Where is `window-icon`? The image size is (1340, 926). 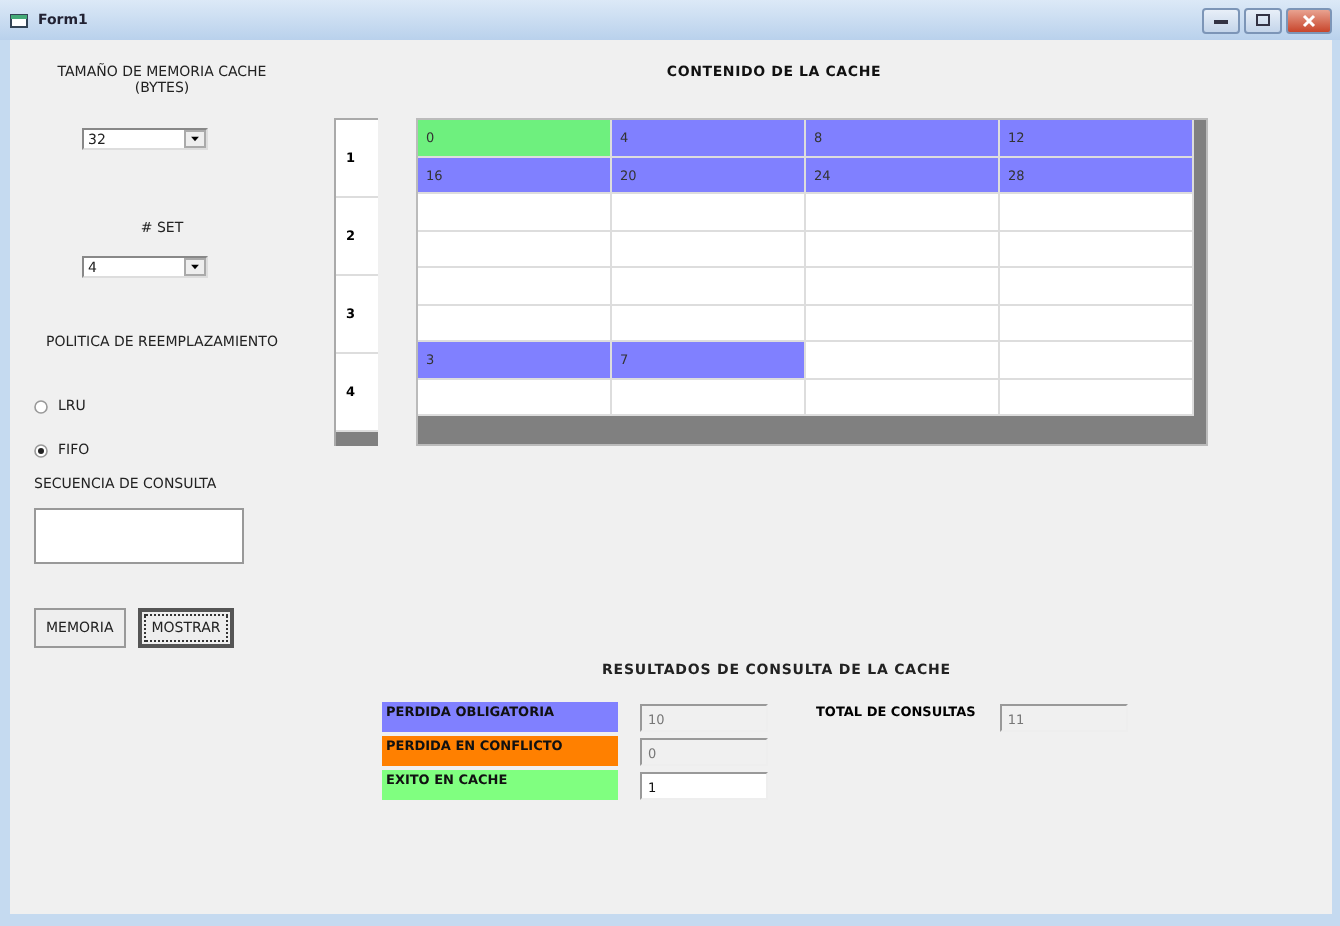 window-icon is located at coordinates (20, 20).